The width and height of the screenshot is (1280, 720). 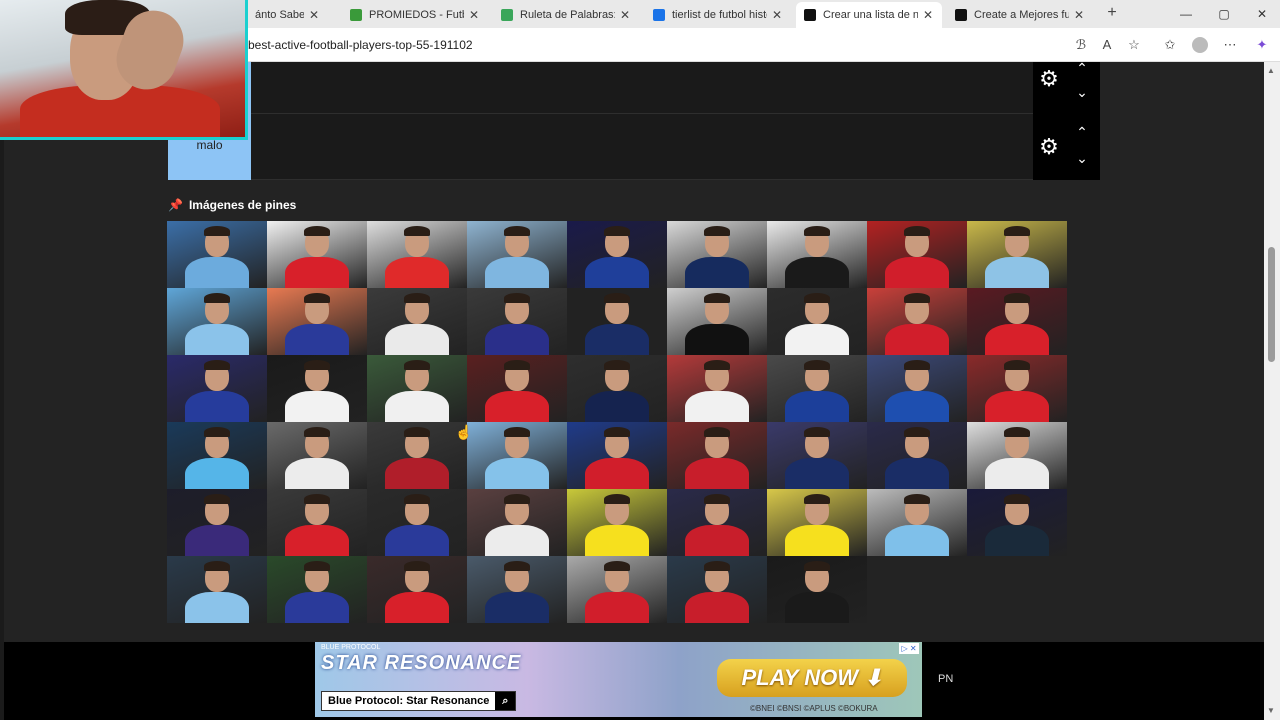 What do you see at coordinates (718, 15) in the screenshot?
I see `browser-tab: tierlist de futbol histor ✕` at bounding box center [718, 15].